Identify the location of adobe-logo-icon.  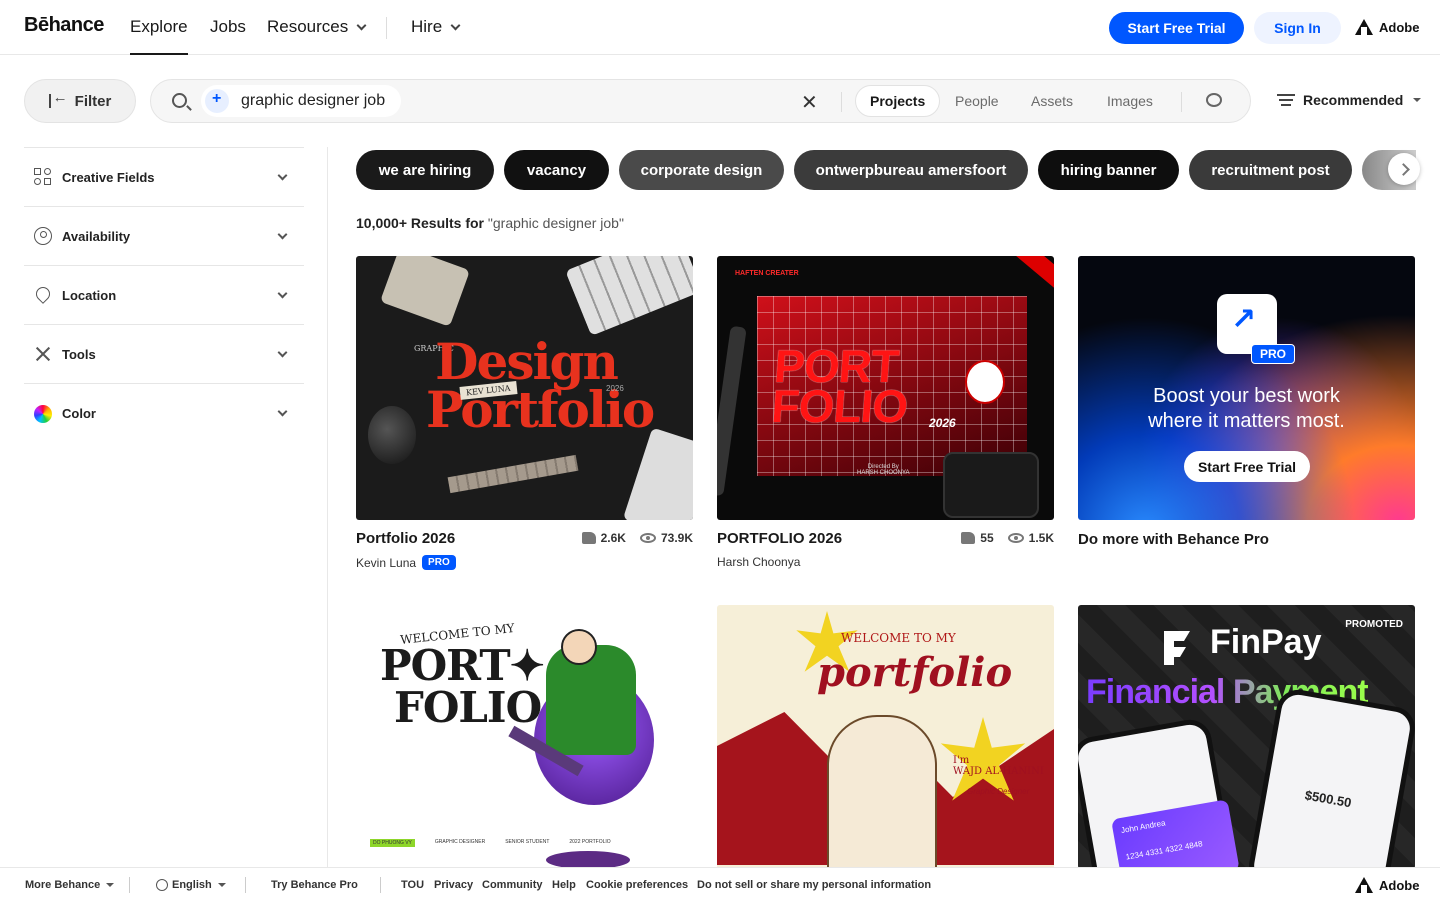
(1364, 27).